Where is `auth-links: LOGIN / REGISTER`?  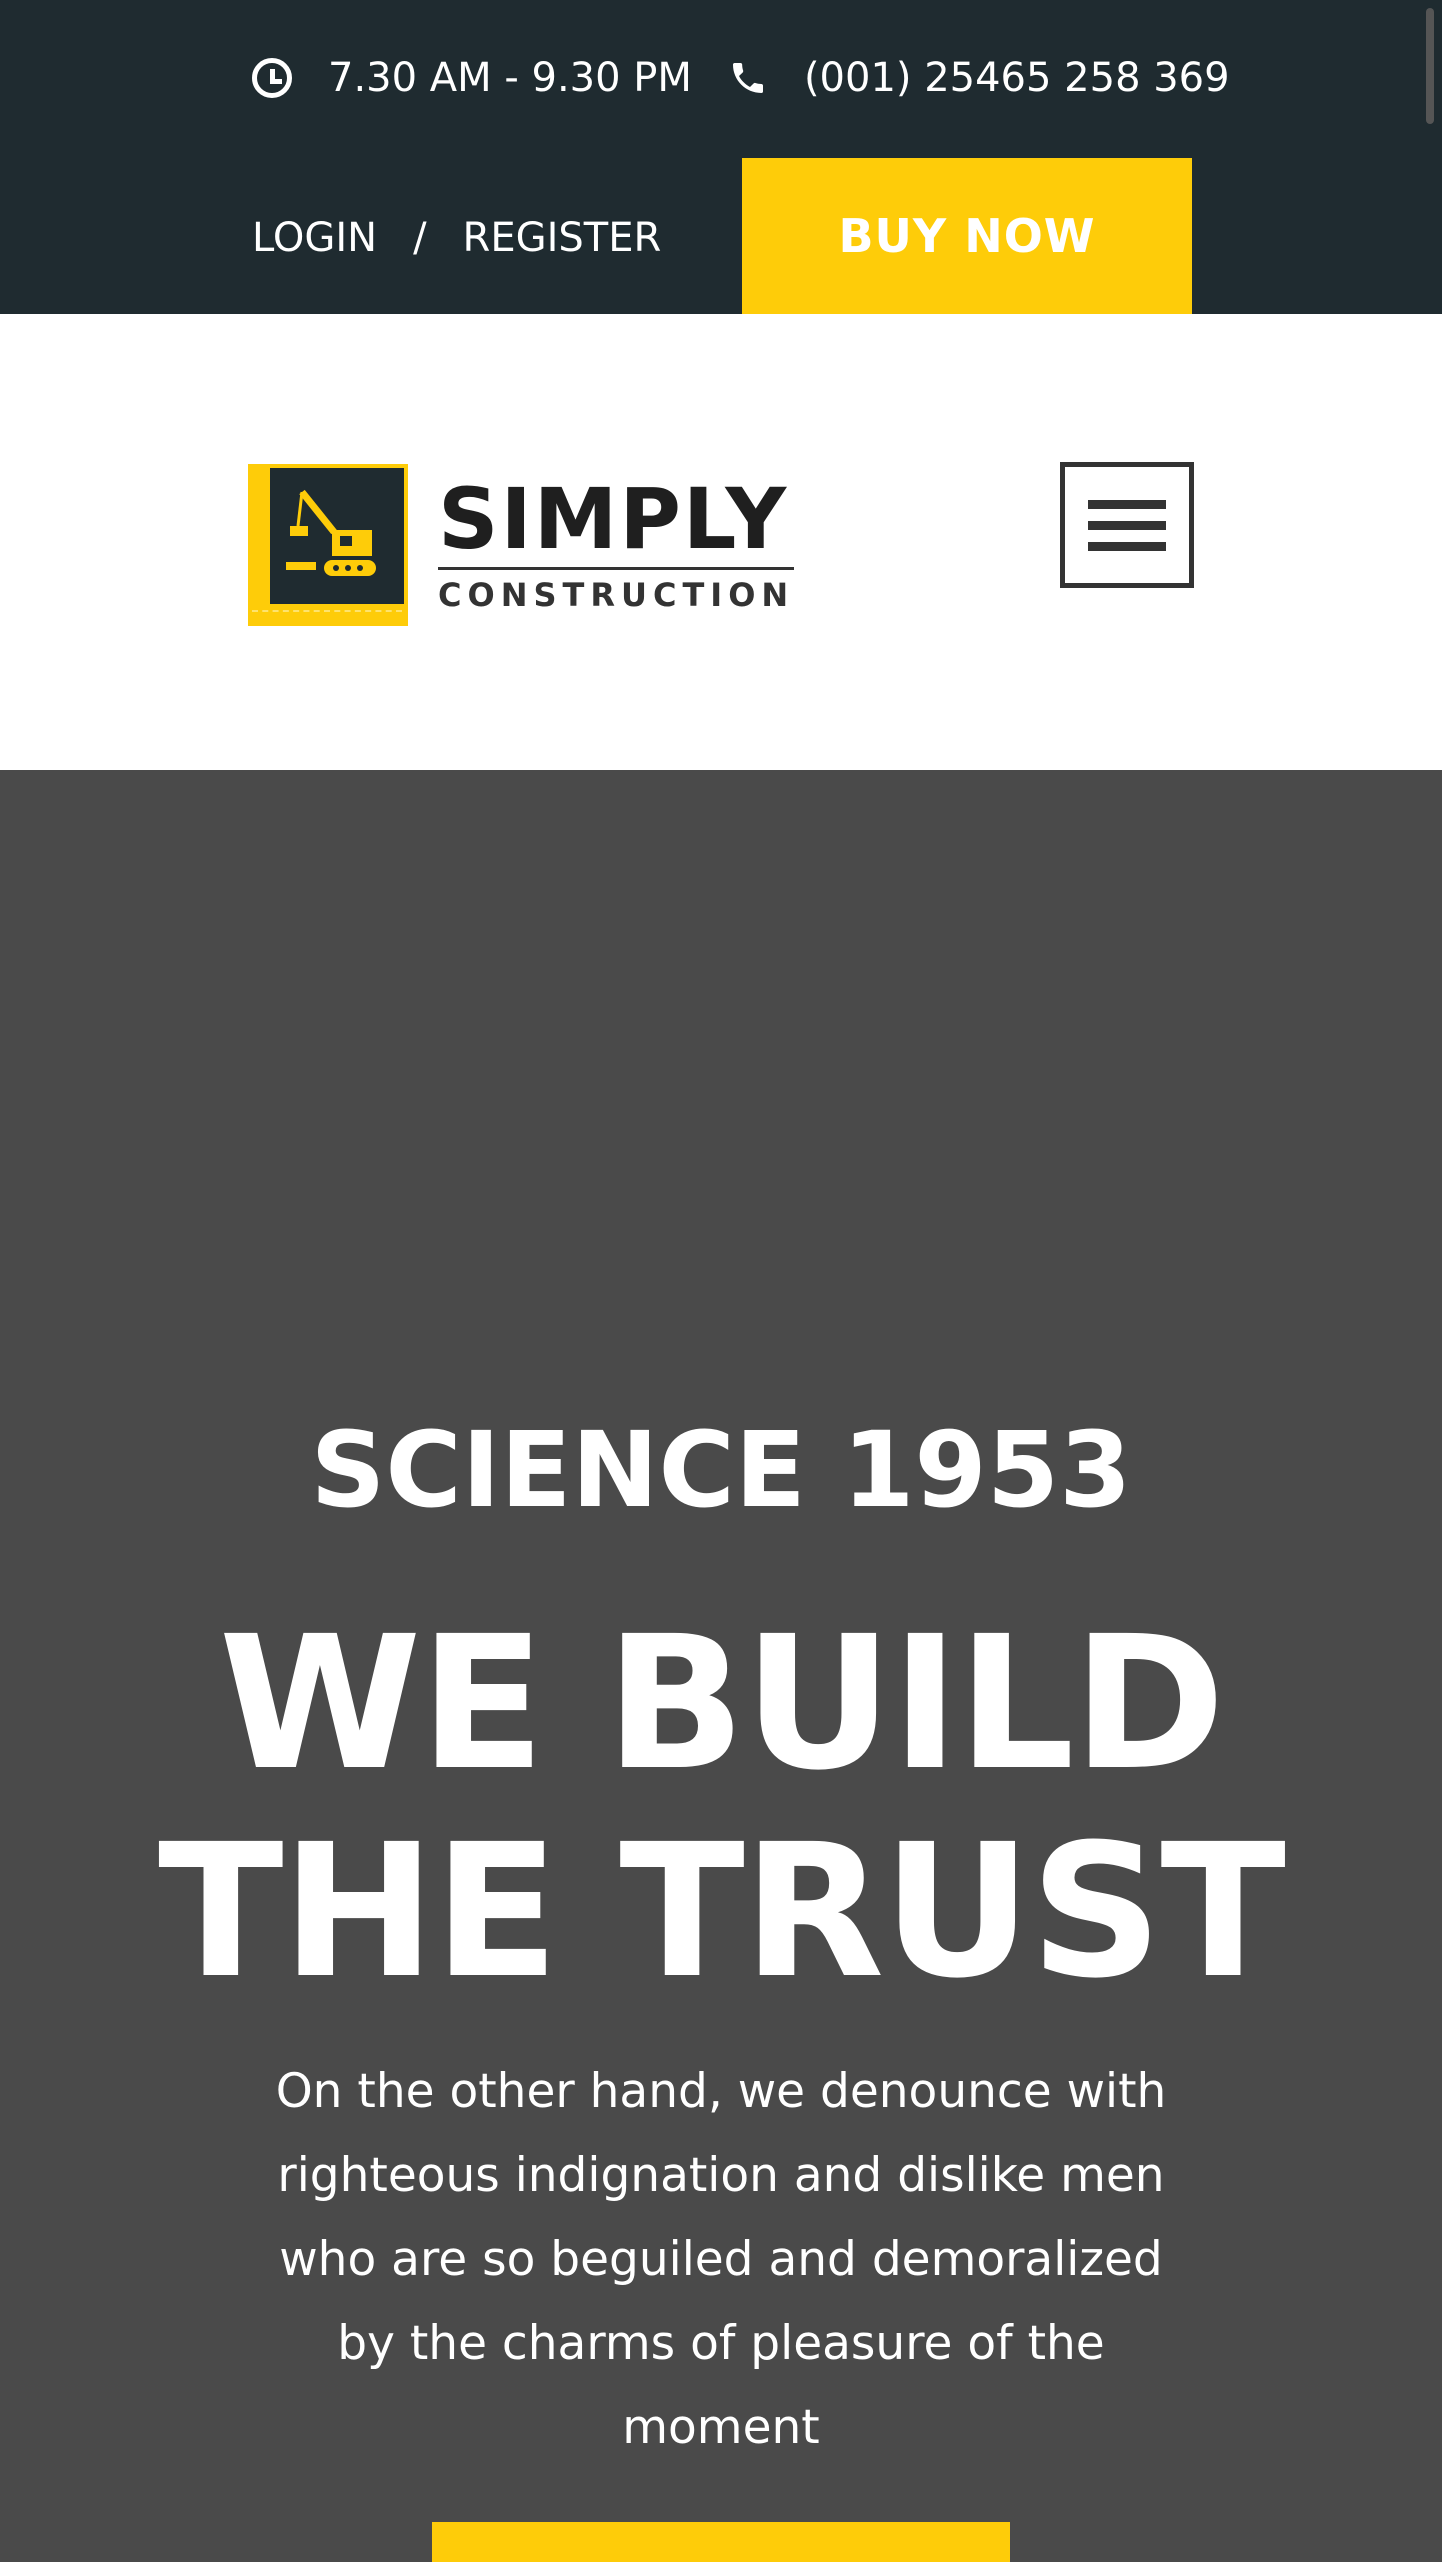
auth-links: LOGIN / REGISTER is located at coordinates (456, 238).